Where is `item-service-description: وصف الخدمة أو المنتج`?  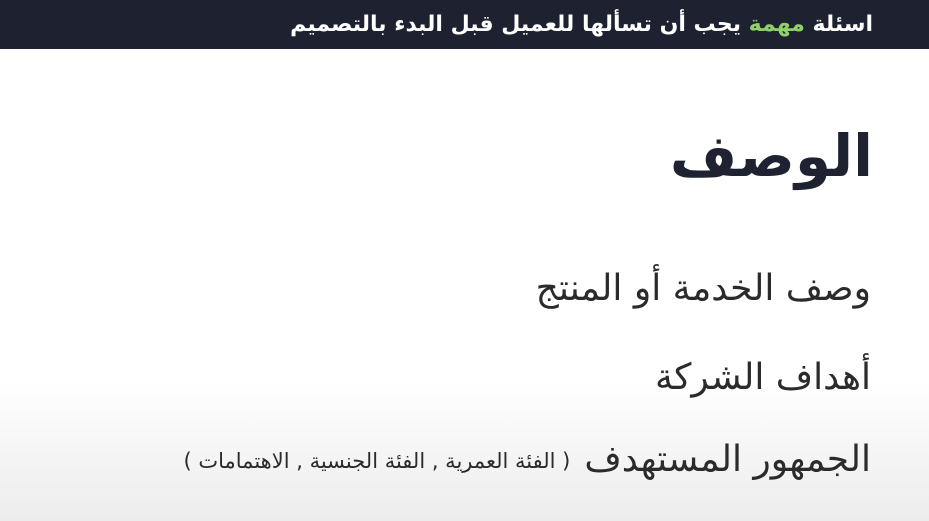
item-service-description: وصف الخدمة أو المنتج is located at coordinates (703, 289).